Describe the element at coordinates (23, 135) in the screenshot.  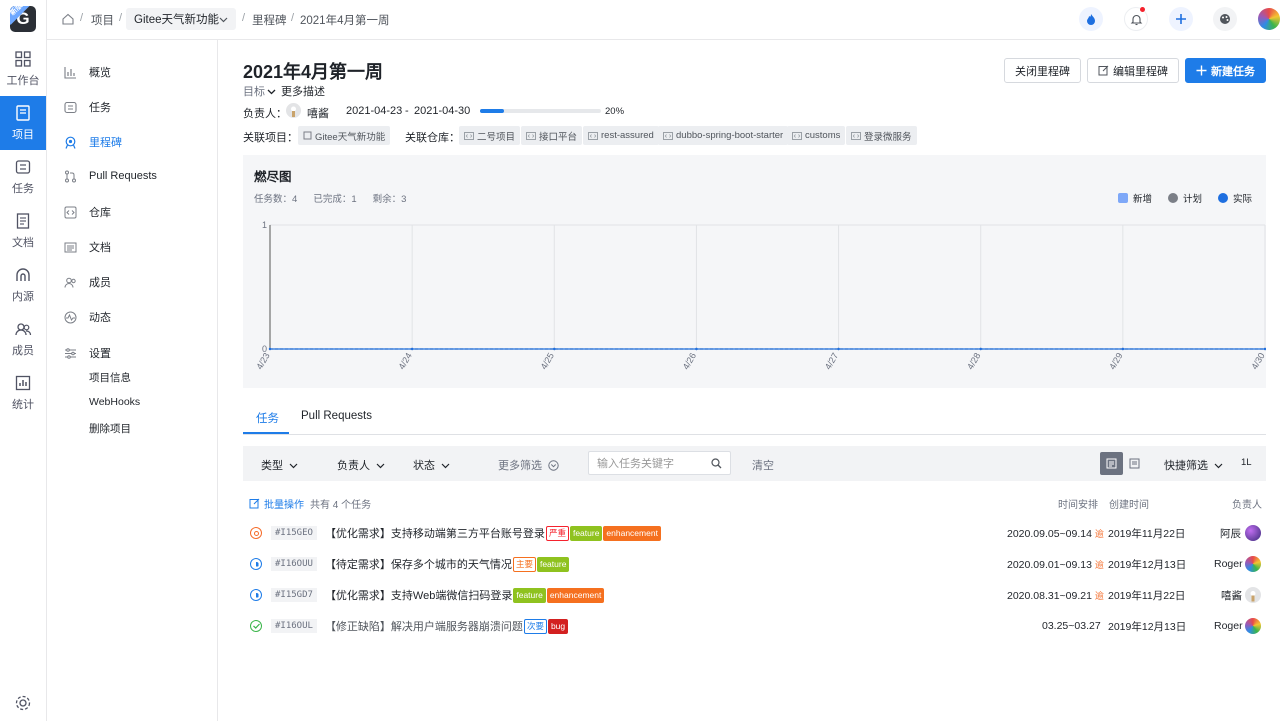
I see `leftbar-label: 项目` at that location.